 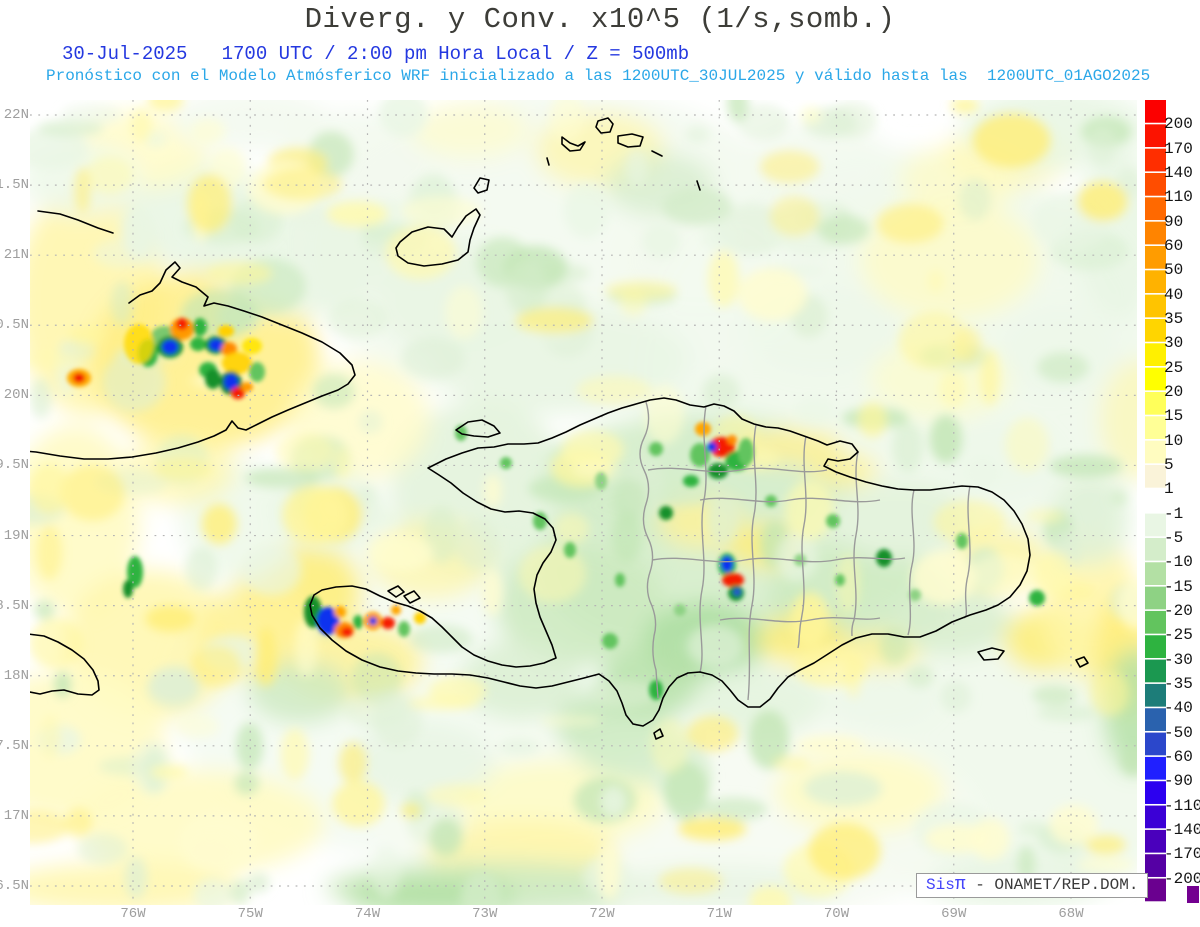 I want to click on sispi-brand: Sis, so click(x=940, y=885).